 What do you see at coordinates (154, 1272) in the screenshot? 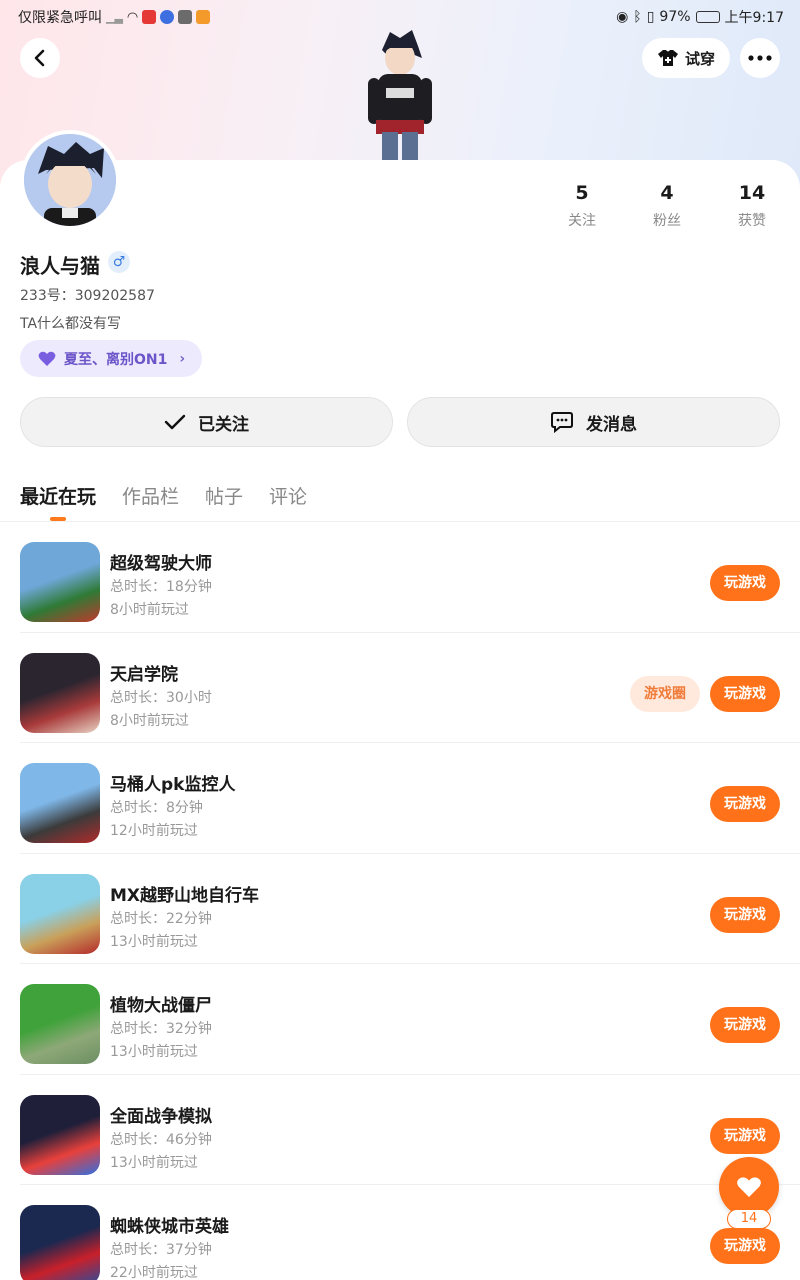
I see `game-last-played: 22小时前玩过` at bounding box center [154, 1272].